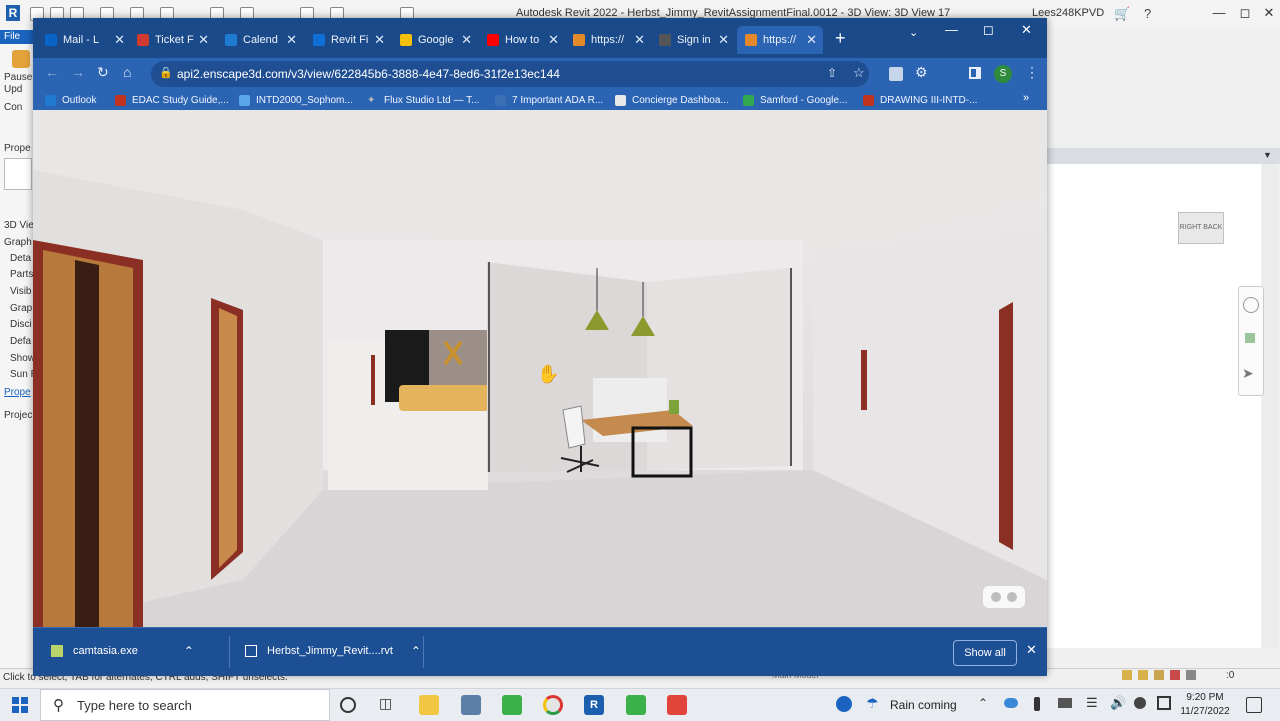 The image size is (1280, 721). Describe the element at coordinates (594, 705) in the screenshot. I see `revit-taskbar-icon: R` at that location.